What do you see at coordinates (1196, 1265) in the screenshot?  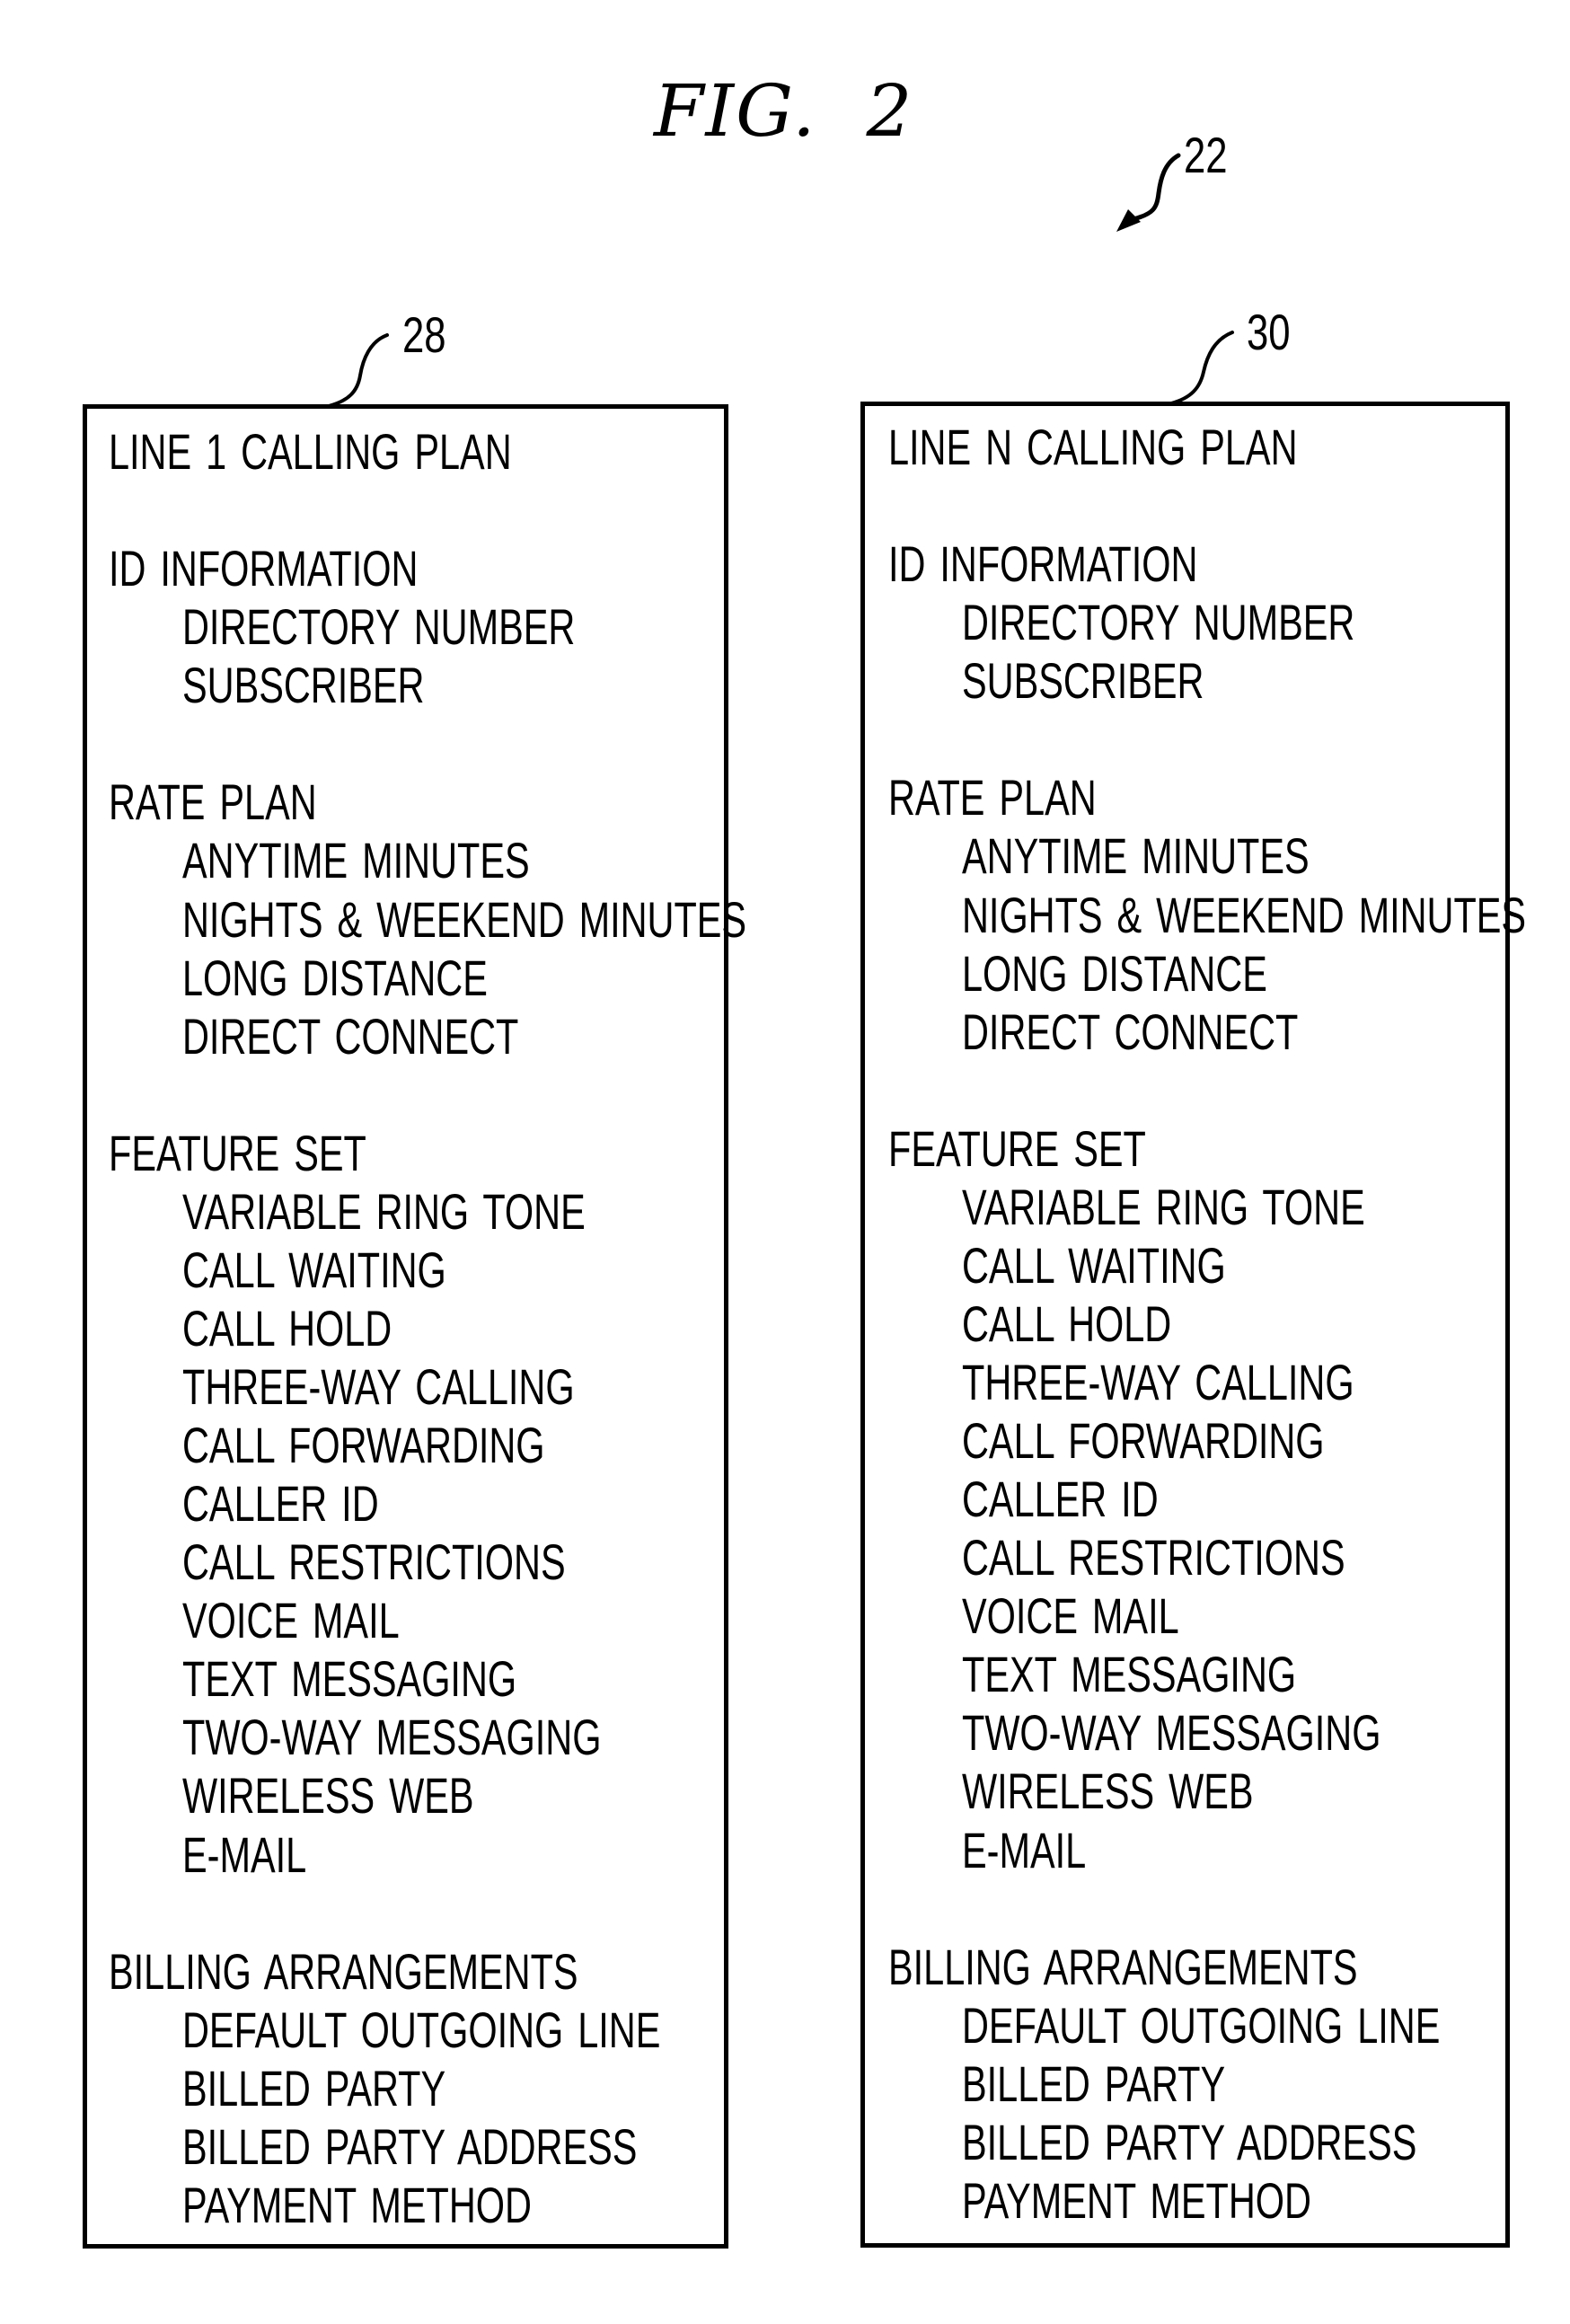 I see `section-item: CALL WAITING` at bounding box center [1196, 1265].